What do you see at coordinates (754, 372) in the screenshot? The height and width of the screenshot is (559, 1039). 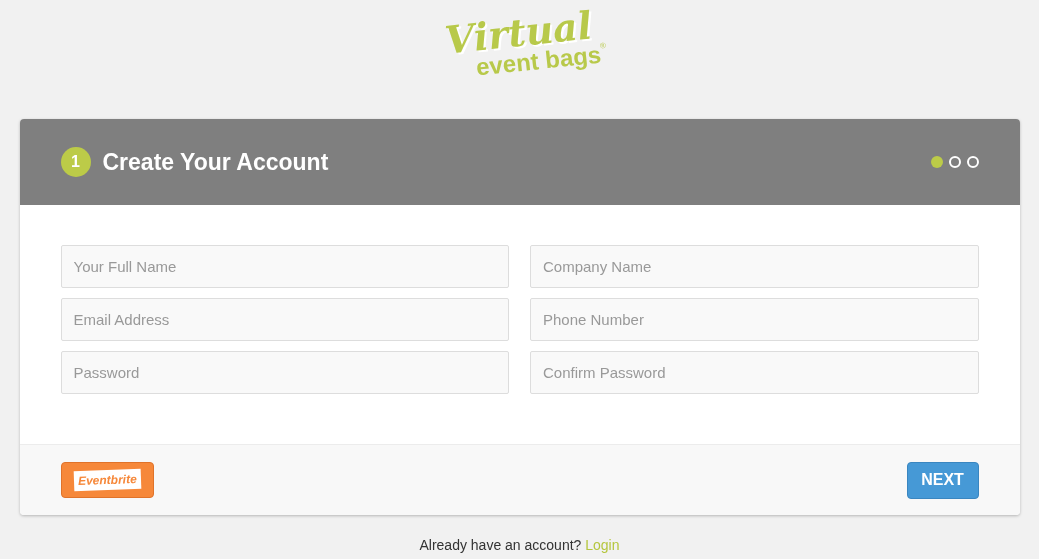 I see `text-field: Confirm Password` at bounding box center [754, 372].